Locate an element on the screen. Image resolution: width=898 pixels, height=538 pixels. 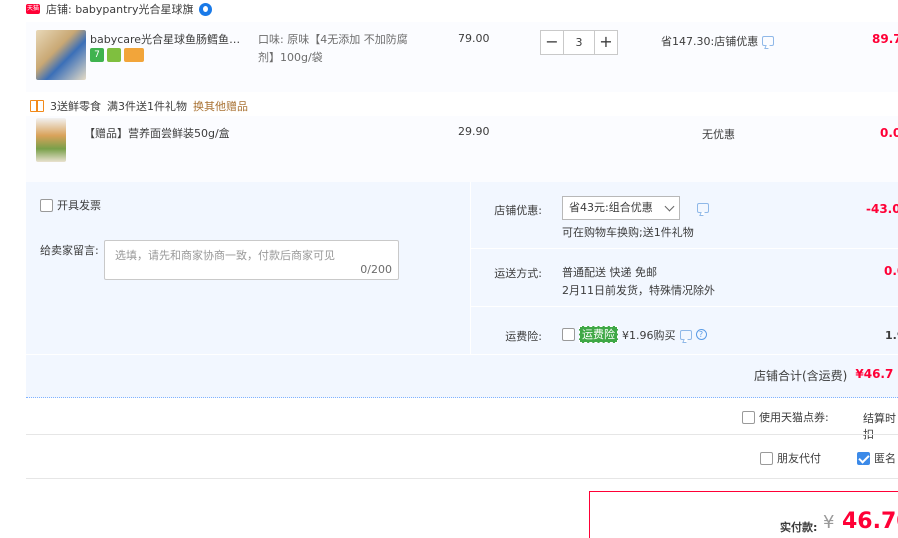
shop-header: 天猫 店铺: babypantry光合星球旗 is located at coordinates (462, 9).